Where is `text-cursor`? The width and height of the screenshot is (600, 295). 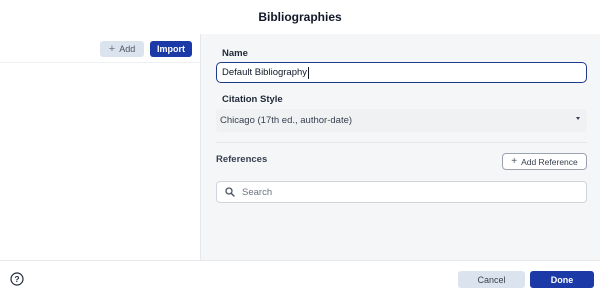
text-cursor is located at coordinates (309, 72).